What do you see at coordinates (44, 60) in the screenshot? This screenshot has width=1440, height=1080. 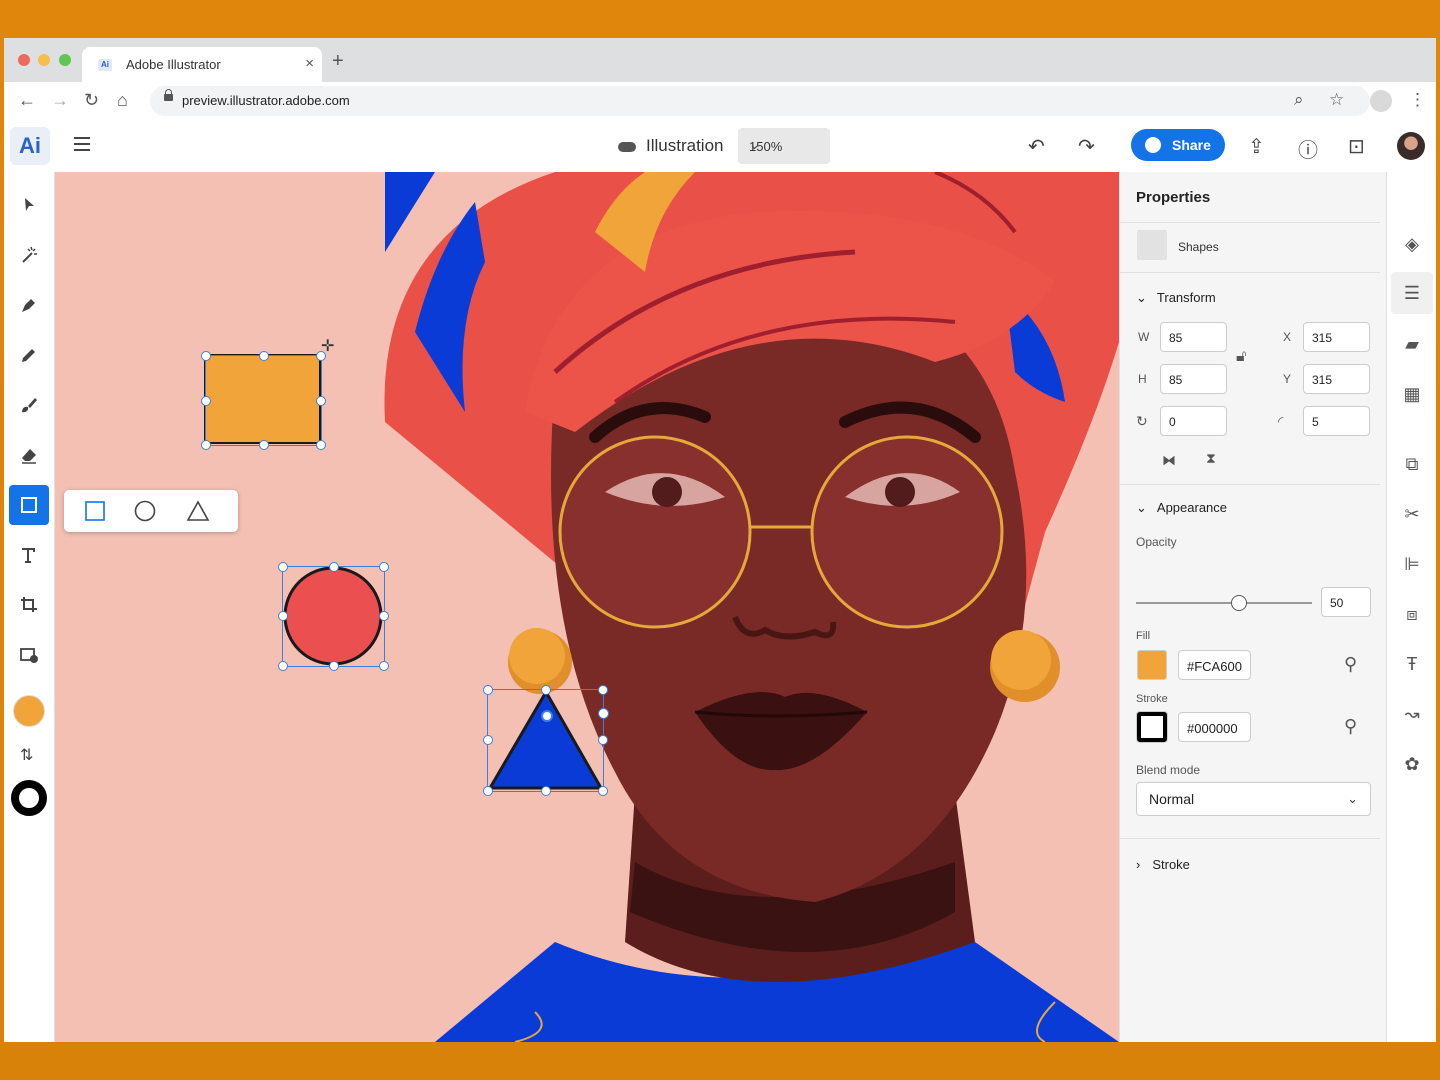 I see `minimize-window-button` at bounding box center [44, 60].